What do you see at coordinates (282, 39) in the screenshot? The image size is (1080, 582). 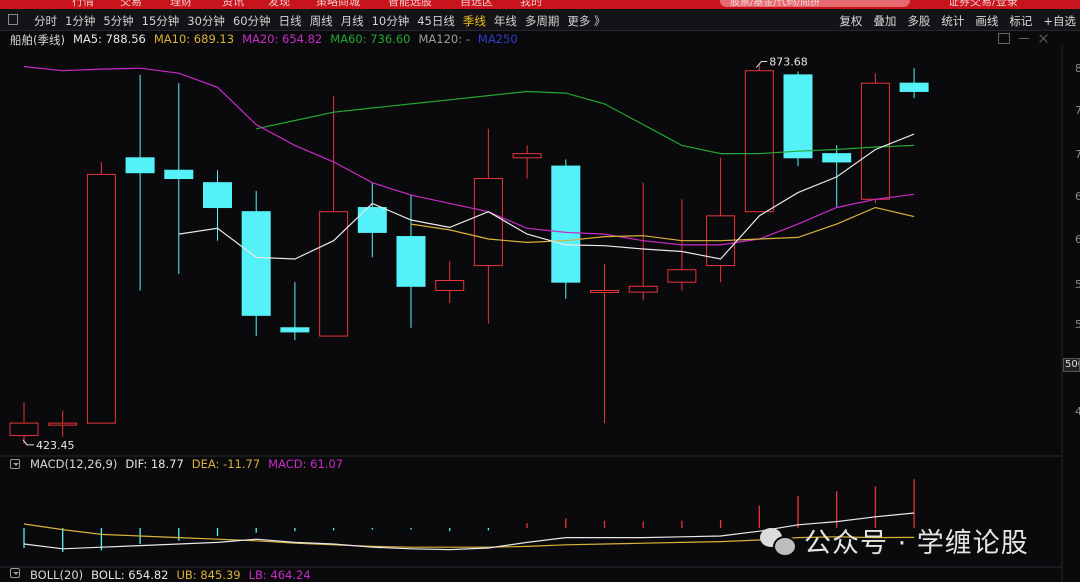 I see `ma20-value: MA20: 654.82` at bounding box center [282, 39].